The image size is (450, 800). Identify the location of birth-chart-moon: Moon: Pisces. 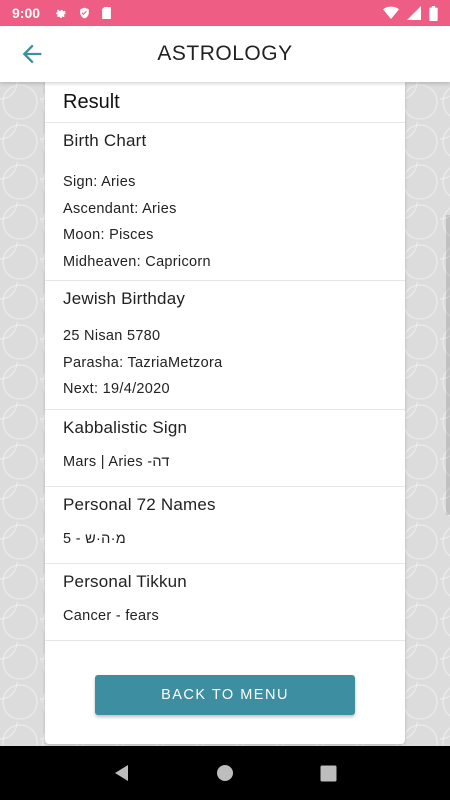
(108, 235).